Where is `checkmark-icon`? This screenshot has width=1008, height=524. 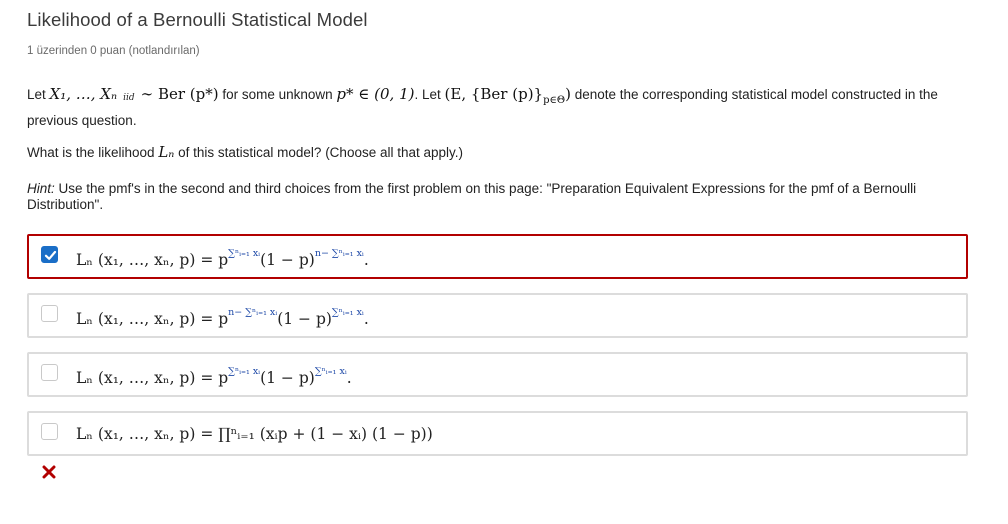 checkmark-icon is located at coordinates (50, 255).